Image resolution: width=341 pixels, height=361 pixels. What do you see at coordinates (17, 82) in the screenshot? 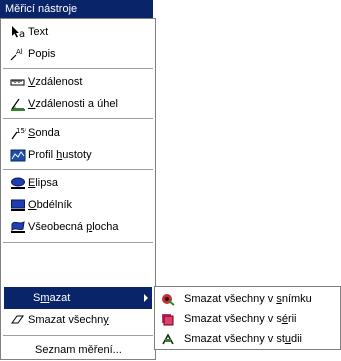
I see `ruler-icon` at bounding box center [17, 82].